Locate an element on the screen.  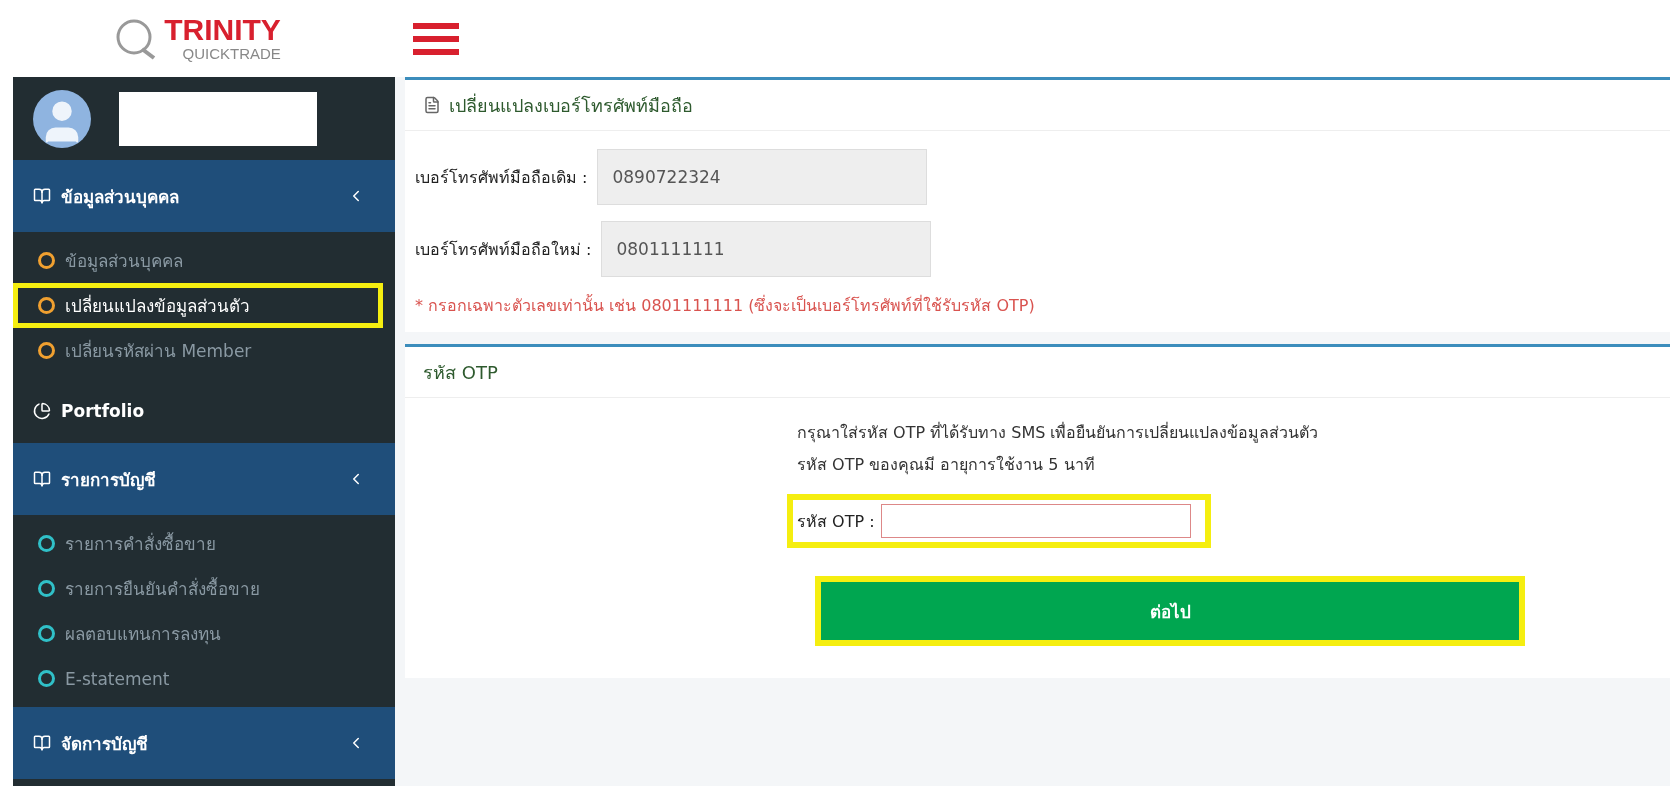
document-icon is located at coordinates (432, 105).